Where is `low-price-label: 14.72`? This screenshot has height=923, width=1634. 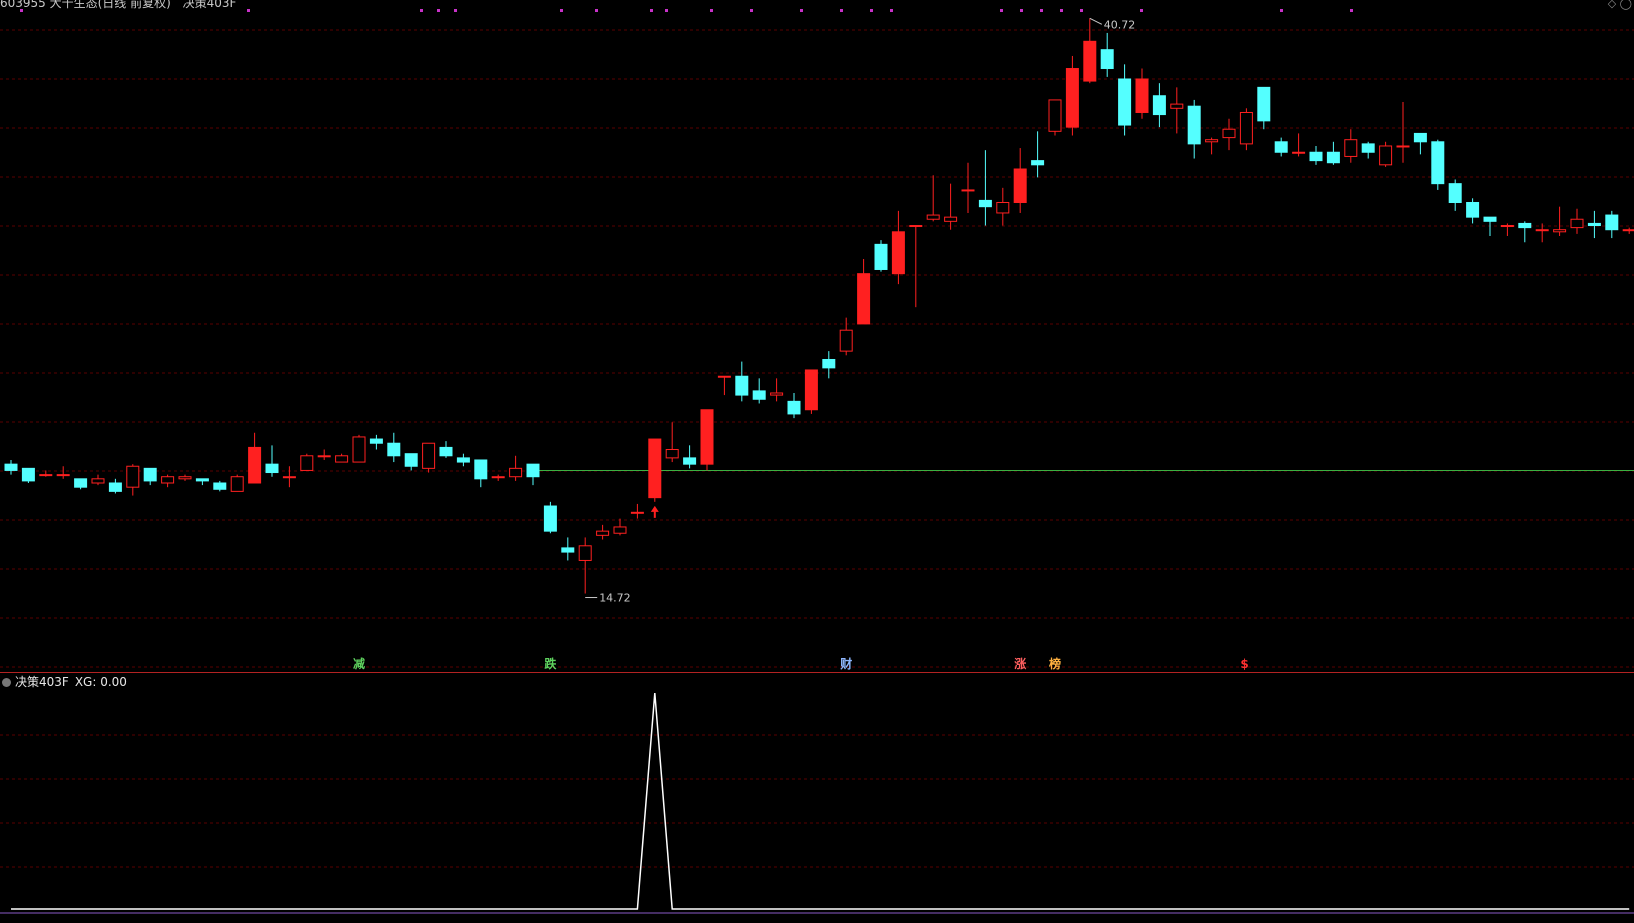
low-price-label: 14.72 is located at coordinates (615, 598).